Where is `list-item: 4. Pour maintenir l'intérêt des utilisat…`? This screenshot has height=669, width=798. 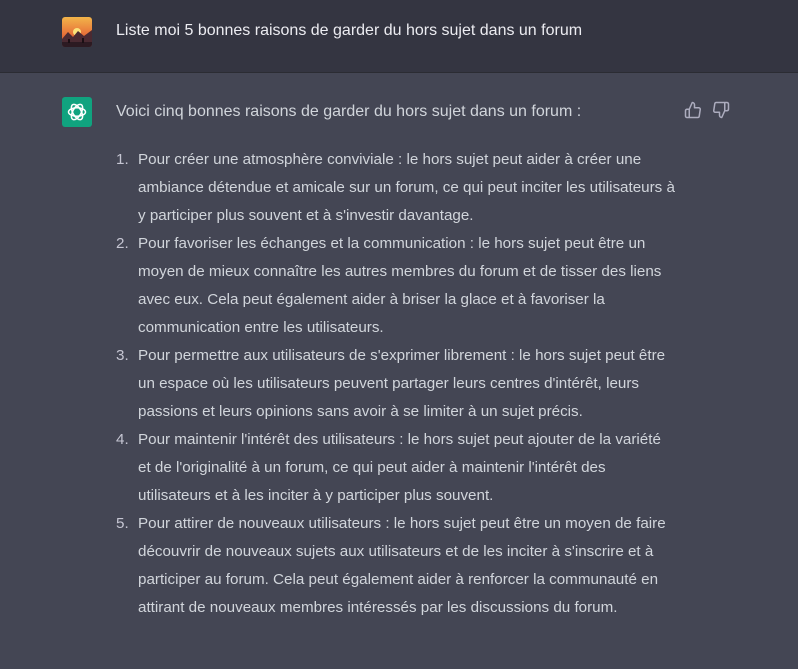
list-item: 4. Pour maintenir l'intérêt des utilisat… is located at coordinates (396, 468).